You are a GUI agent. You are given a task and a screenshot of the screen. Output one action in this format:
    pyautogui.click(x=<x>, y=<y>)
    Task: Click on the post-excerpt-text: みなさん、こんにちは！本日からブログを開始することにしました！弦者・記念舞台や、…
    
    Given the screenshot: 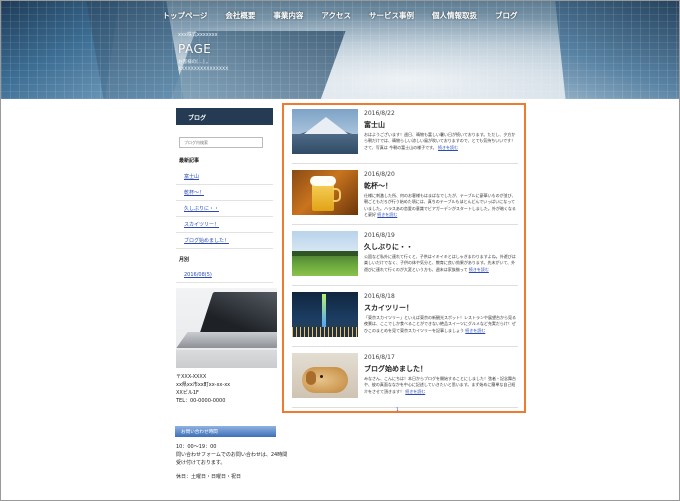 What is the action you would take?
    pyautogui.click(x=440, y=385)
    